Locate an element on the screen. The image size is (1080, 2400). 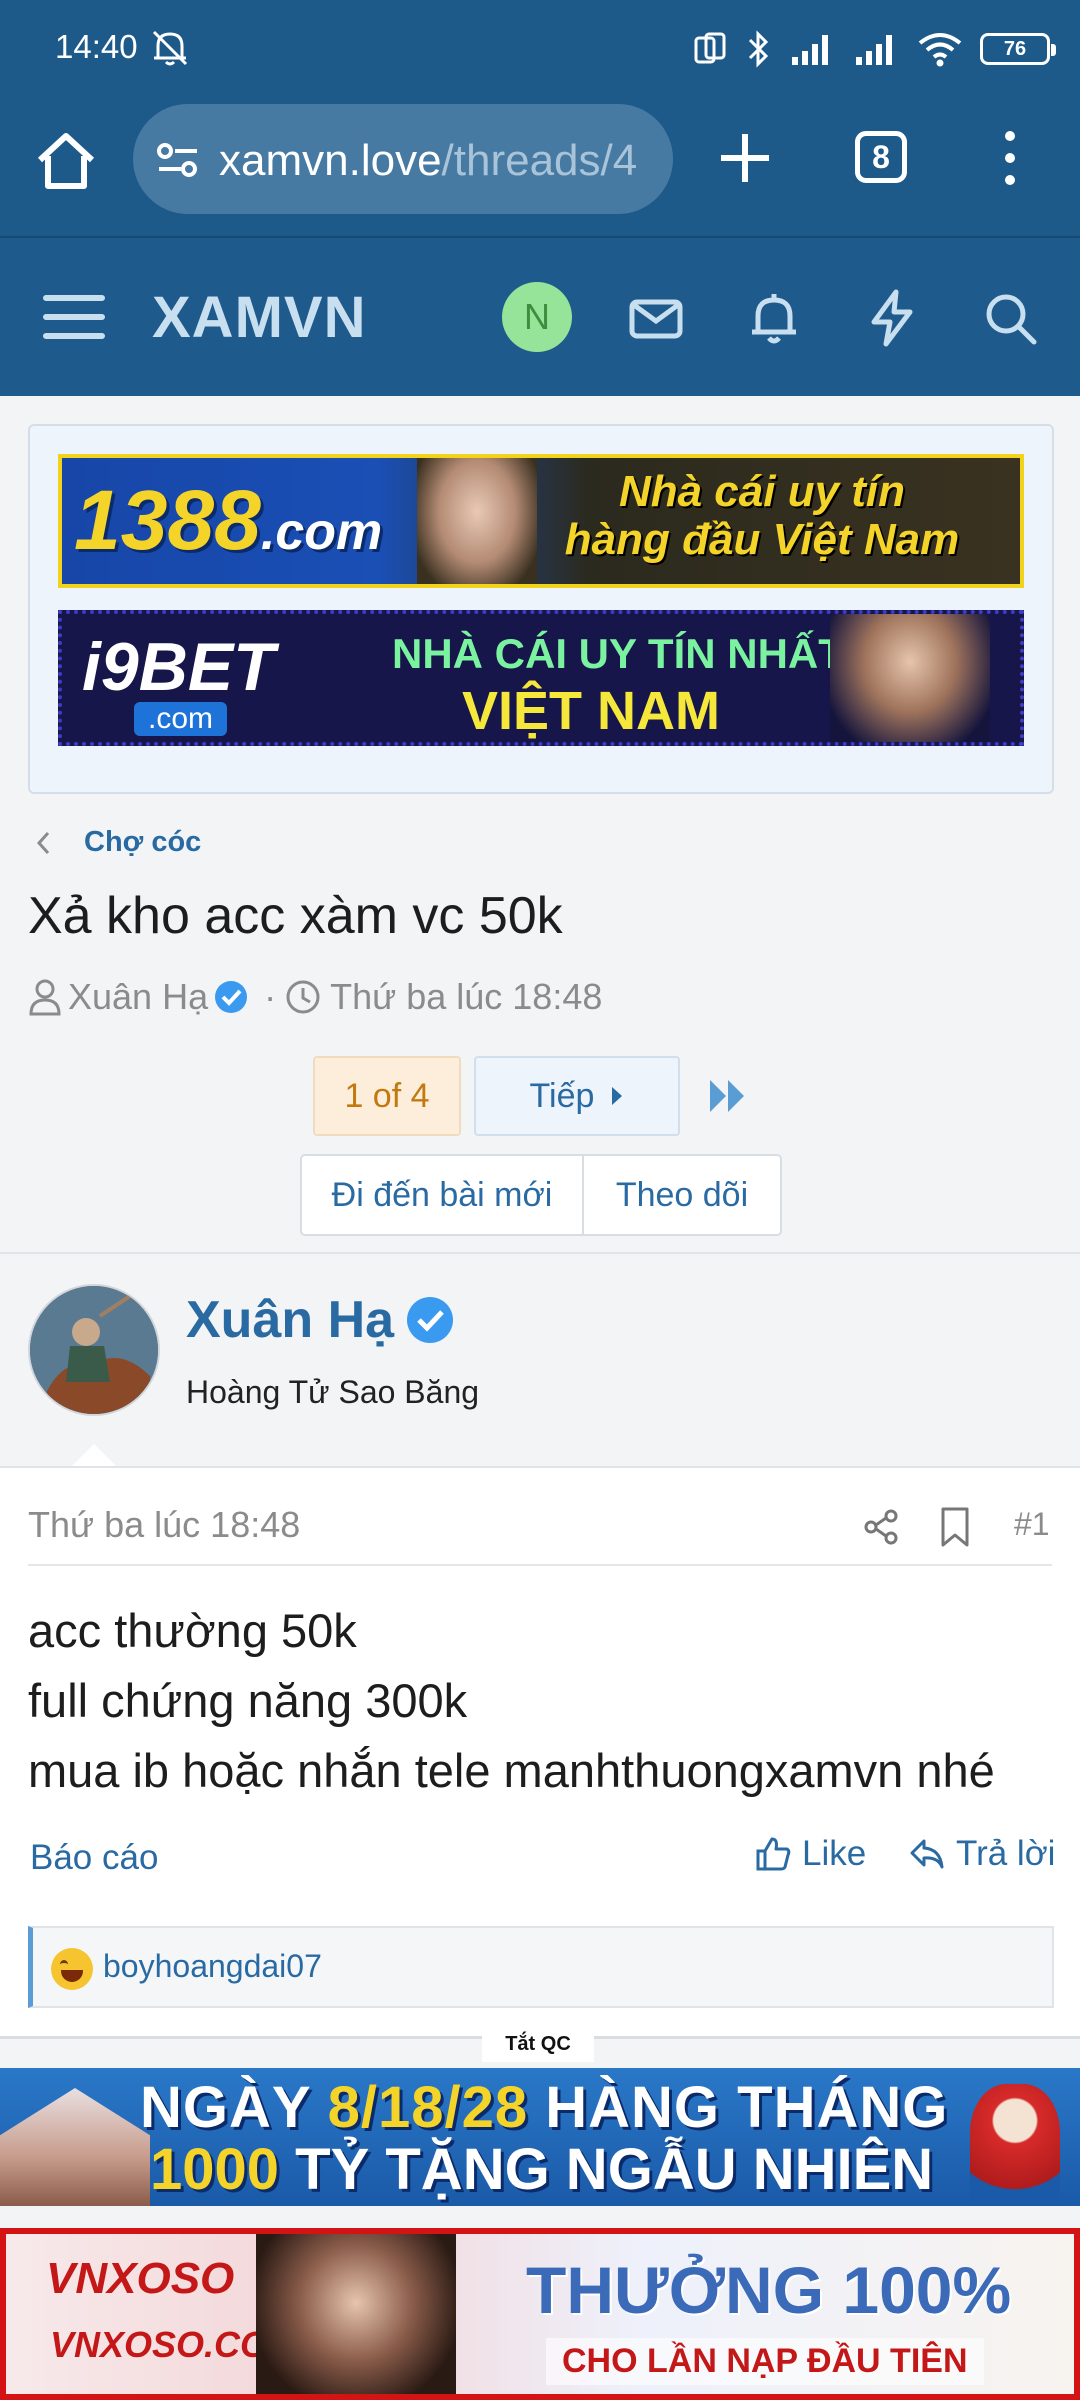
post-line: acc thường 50k is located at coordinates (192, 1630).